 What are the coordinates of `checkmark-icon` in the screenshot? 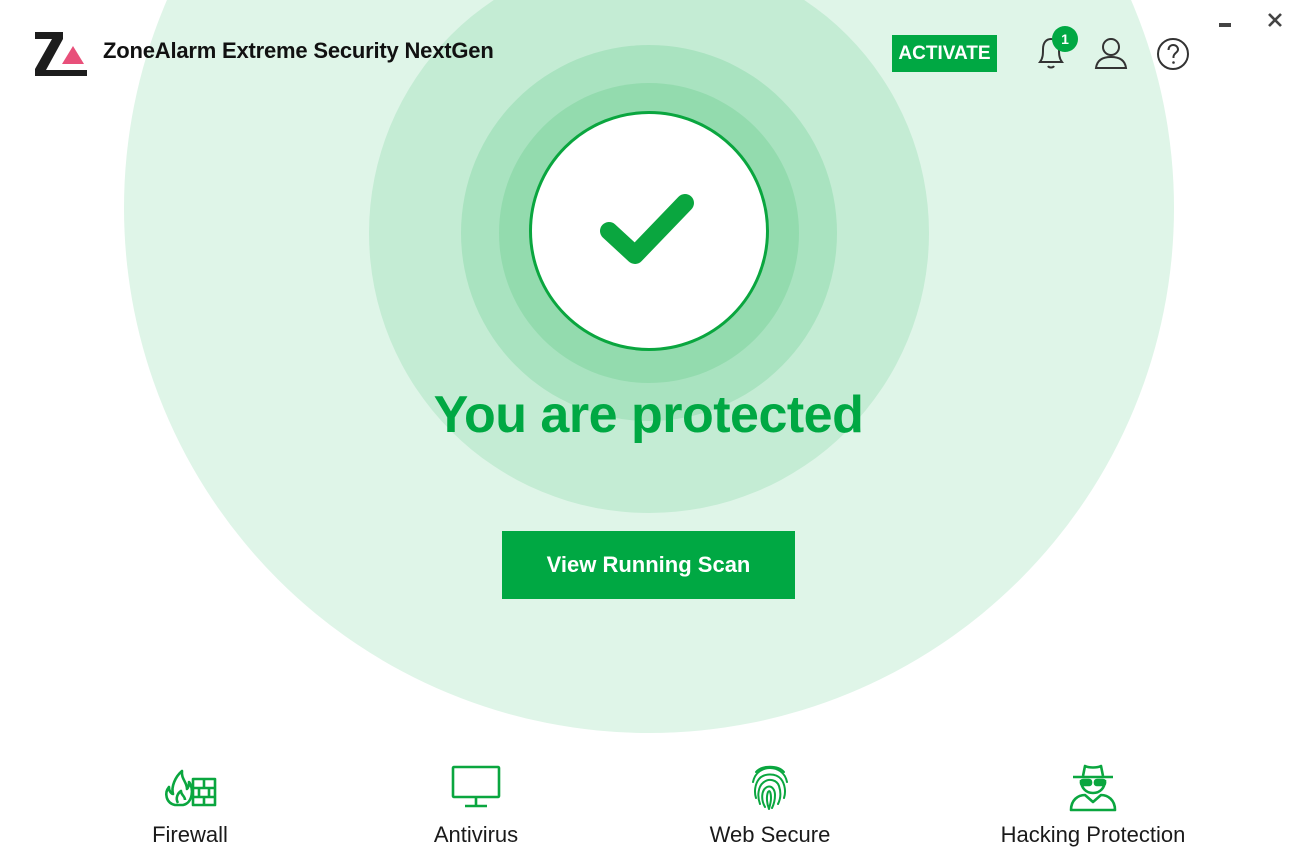 It's located at (647, 229).